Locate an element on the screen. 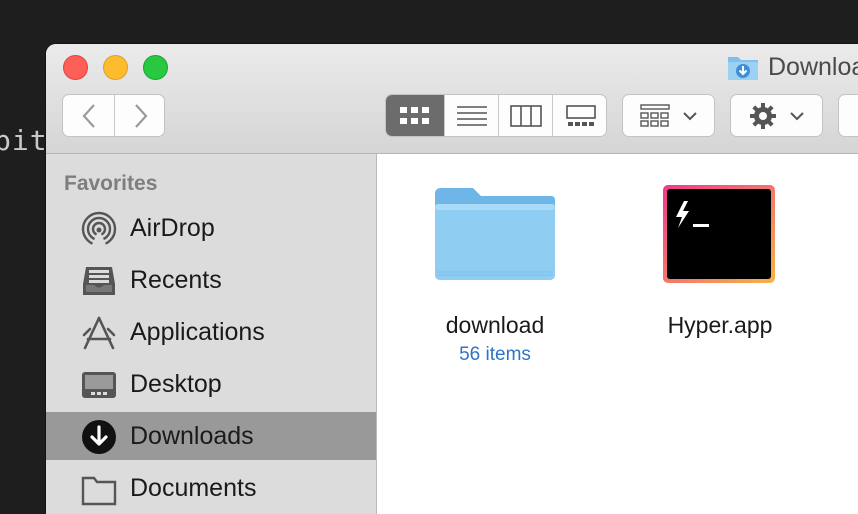  sidebar-item-applications: Applications is located at coordinates (211, 332).